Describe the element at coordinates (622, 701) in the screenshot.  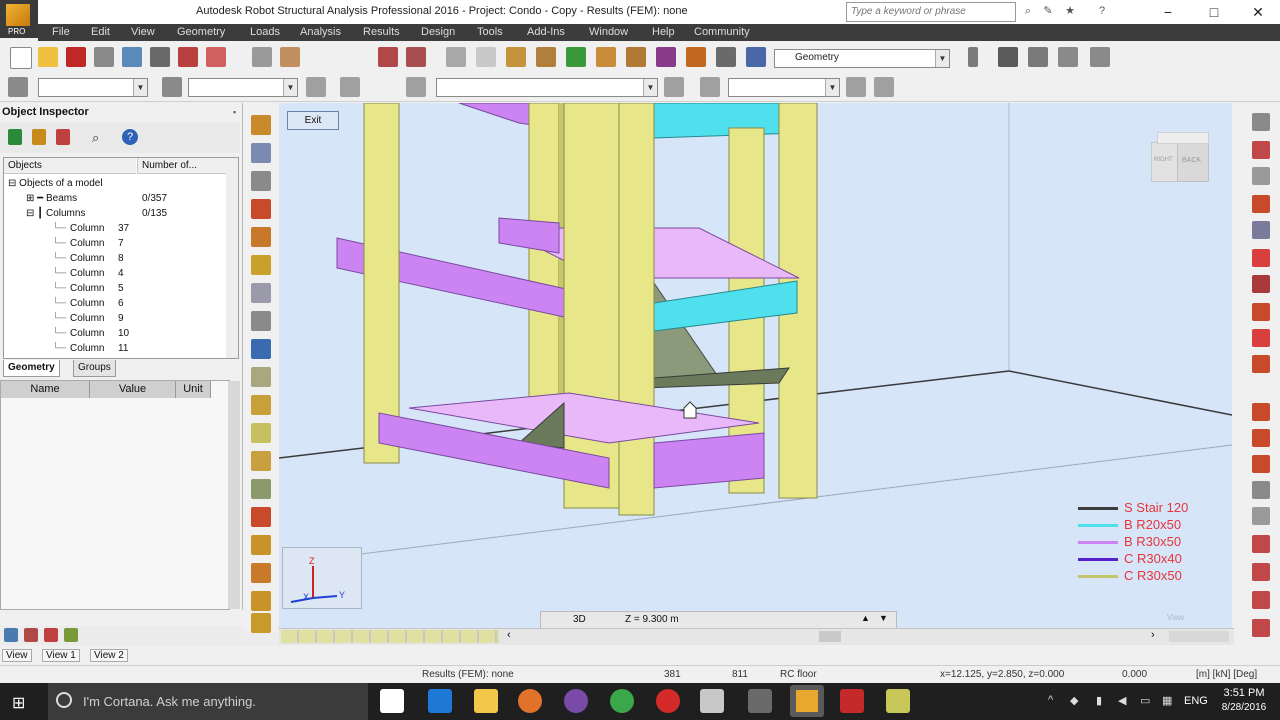
I see `chrome-icon` at that location.